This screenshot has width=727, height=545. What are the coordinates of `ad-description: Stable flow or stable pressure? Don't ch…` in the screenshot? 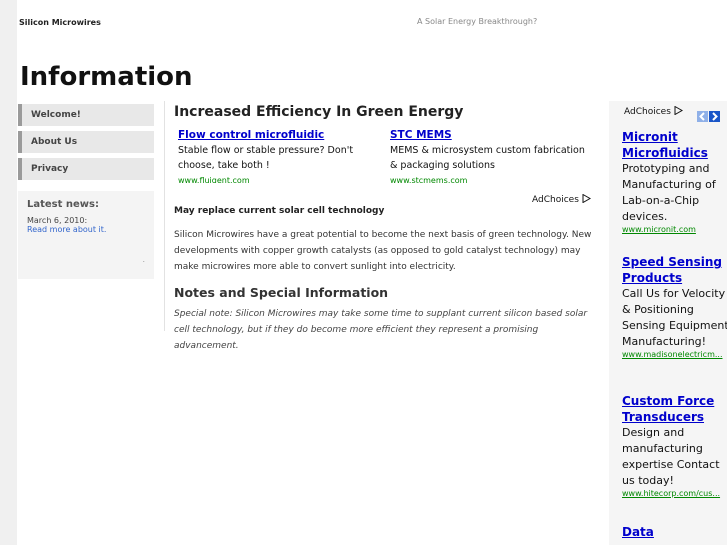 It's located at (266, 158).